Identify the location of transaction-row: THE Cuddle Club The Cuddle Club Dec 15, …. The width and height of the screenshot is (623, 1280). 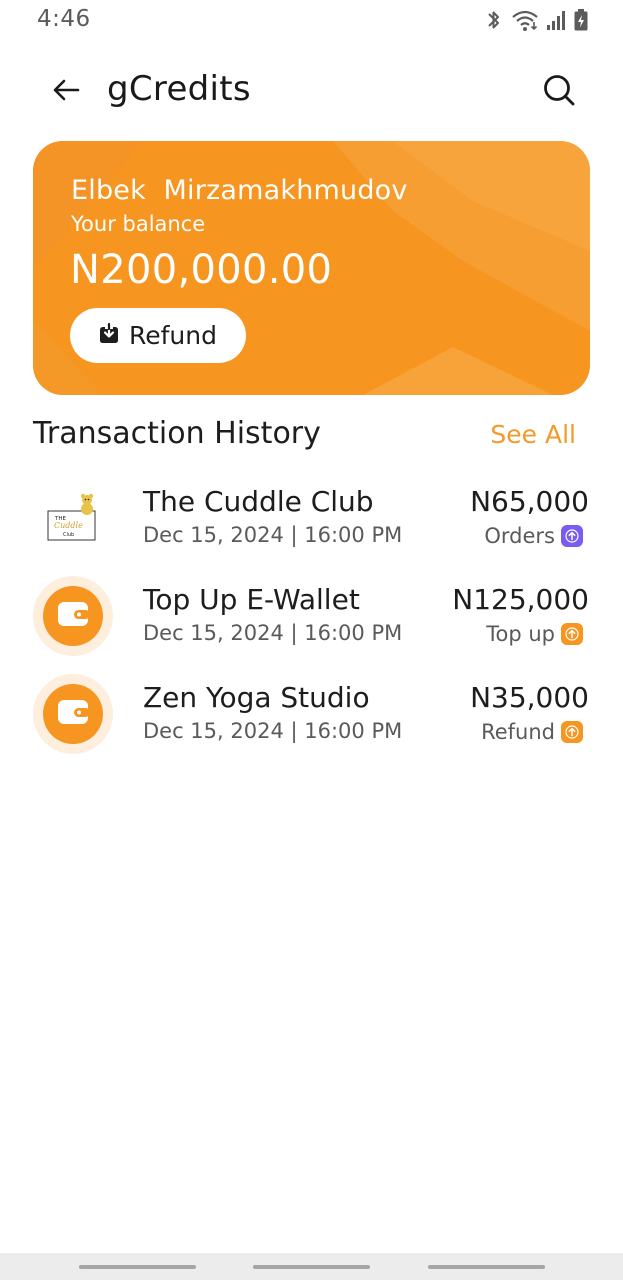
(311, 521).